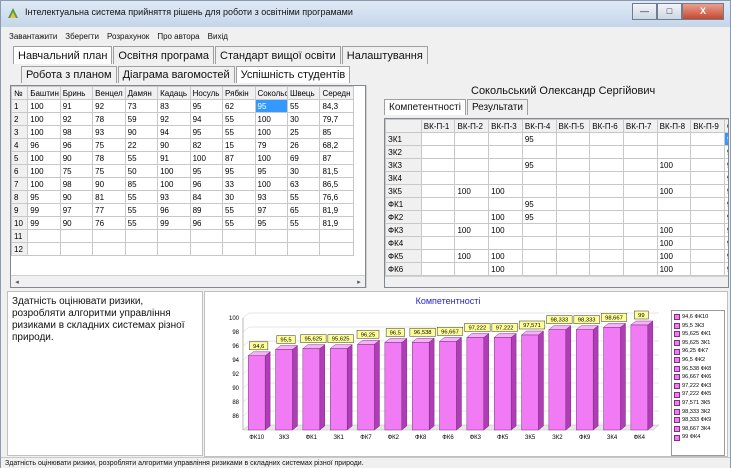  What do you see at coordinates (336, 119) in the screenshot?
I see `table-cell: 79,7` at bounding box center [336, 119].